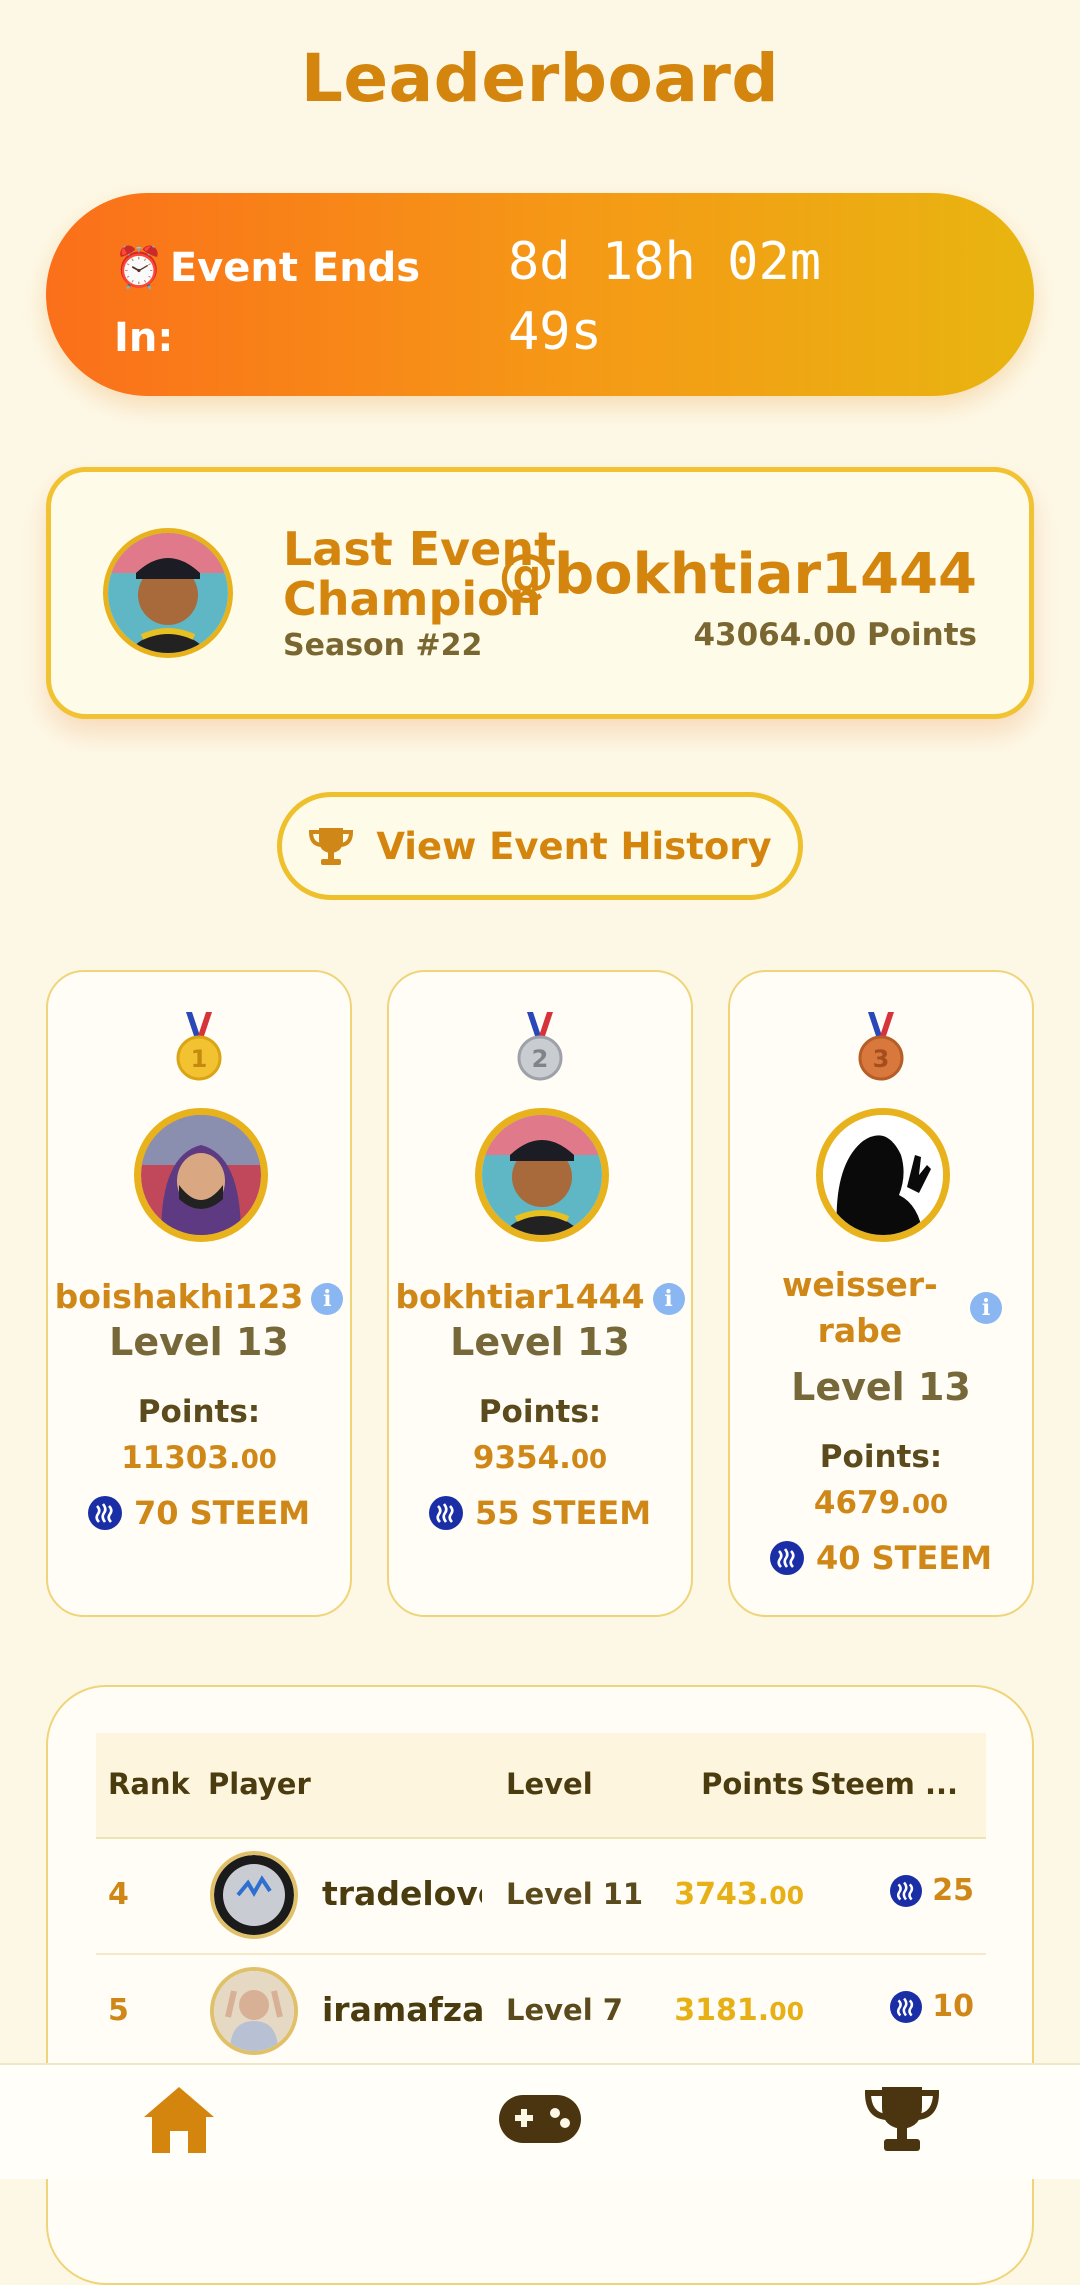 The height and width of the screenshot is (2285, 1080). I want to click on row-level: Level 7, so click(564, 2010).